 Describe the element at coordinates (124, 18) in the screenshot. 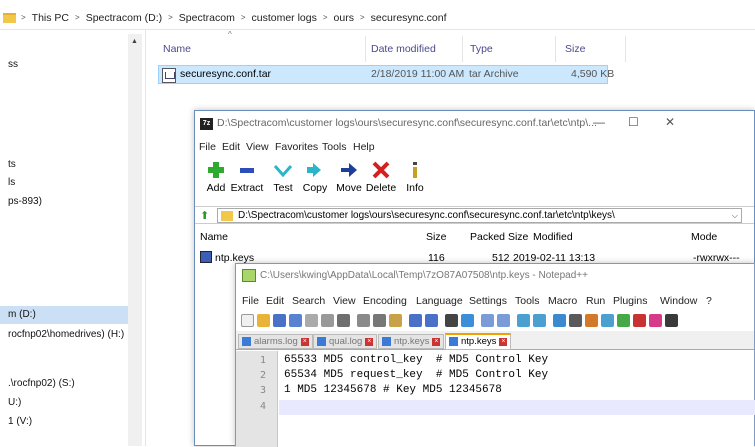

I see `breadcrumb-drive: Spectracom (D:)` at that location.